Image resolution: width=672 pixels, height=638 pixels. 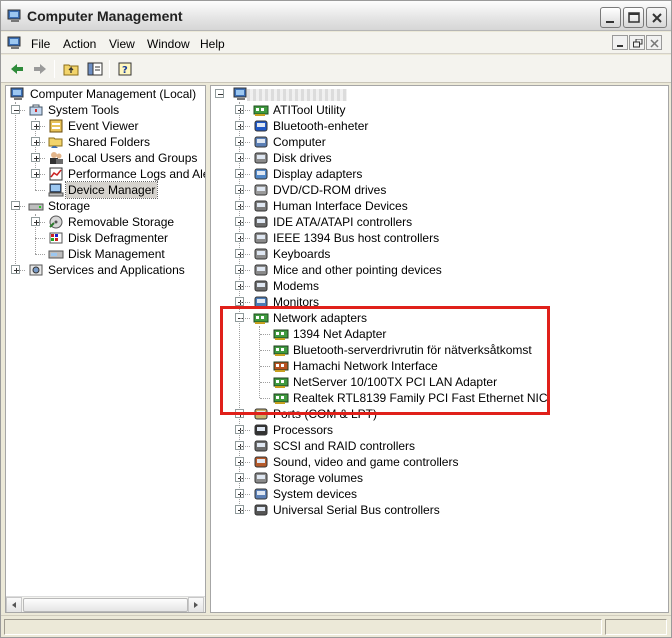 What do you see at coordinates (318, 478) in the screenshot?
I see `device-tree-label: Storage volumes` at bounding box center [318, 478].